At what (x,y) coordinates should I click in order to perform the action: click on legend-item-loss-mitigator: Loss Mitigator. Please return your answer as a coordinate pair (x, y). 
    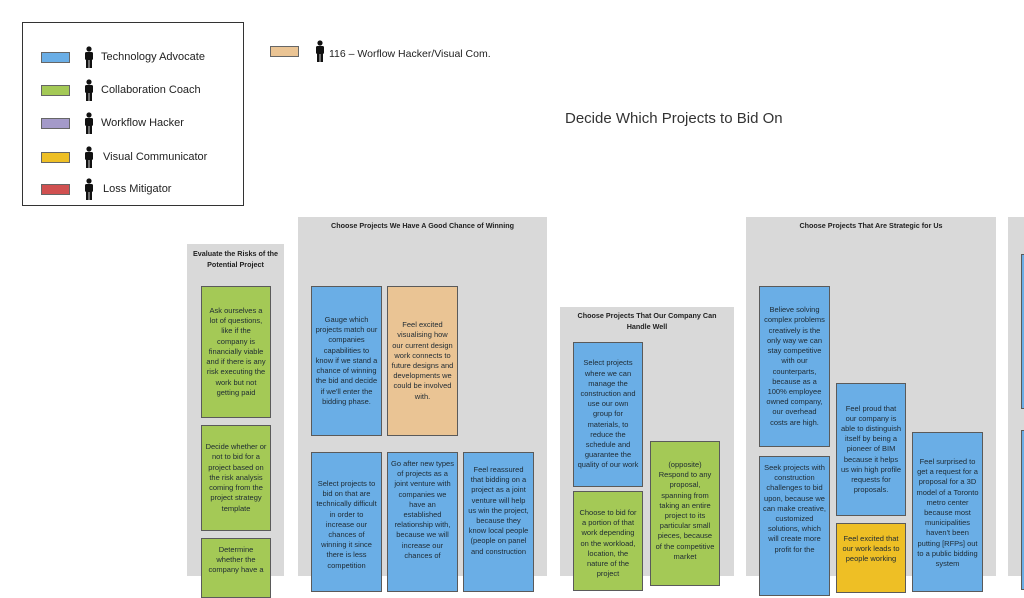
    Looking at the image, I should click on (106, 189).